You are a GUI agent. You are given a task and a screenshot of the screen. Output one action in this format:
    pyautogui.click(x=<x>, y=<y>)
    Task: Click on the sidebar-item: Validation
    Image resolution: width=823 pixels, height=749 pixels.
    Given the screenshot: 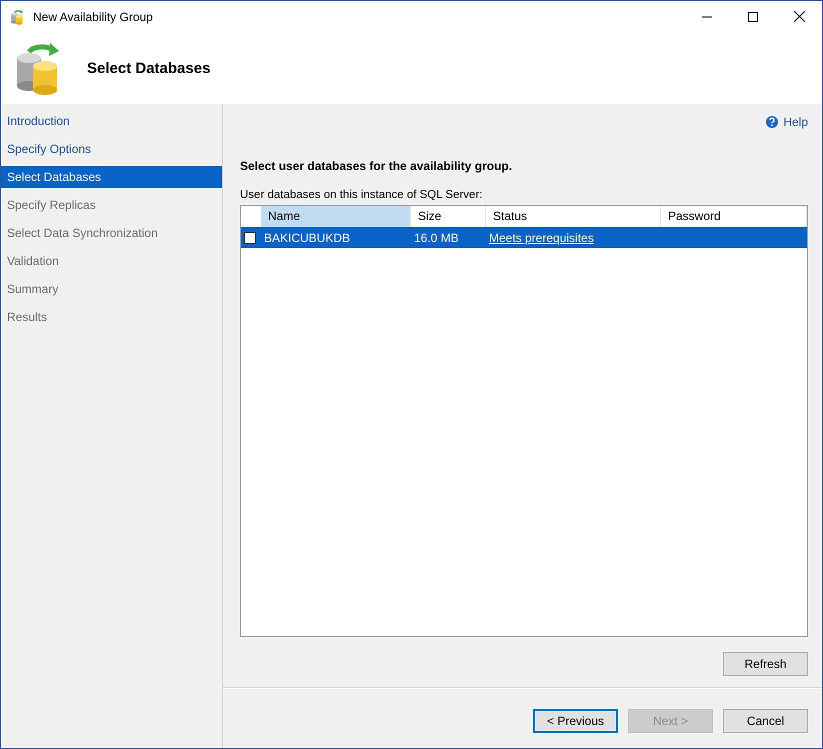 What is the action you would take?
    pyautogui.click(x=111, y=261)
    